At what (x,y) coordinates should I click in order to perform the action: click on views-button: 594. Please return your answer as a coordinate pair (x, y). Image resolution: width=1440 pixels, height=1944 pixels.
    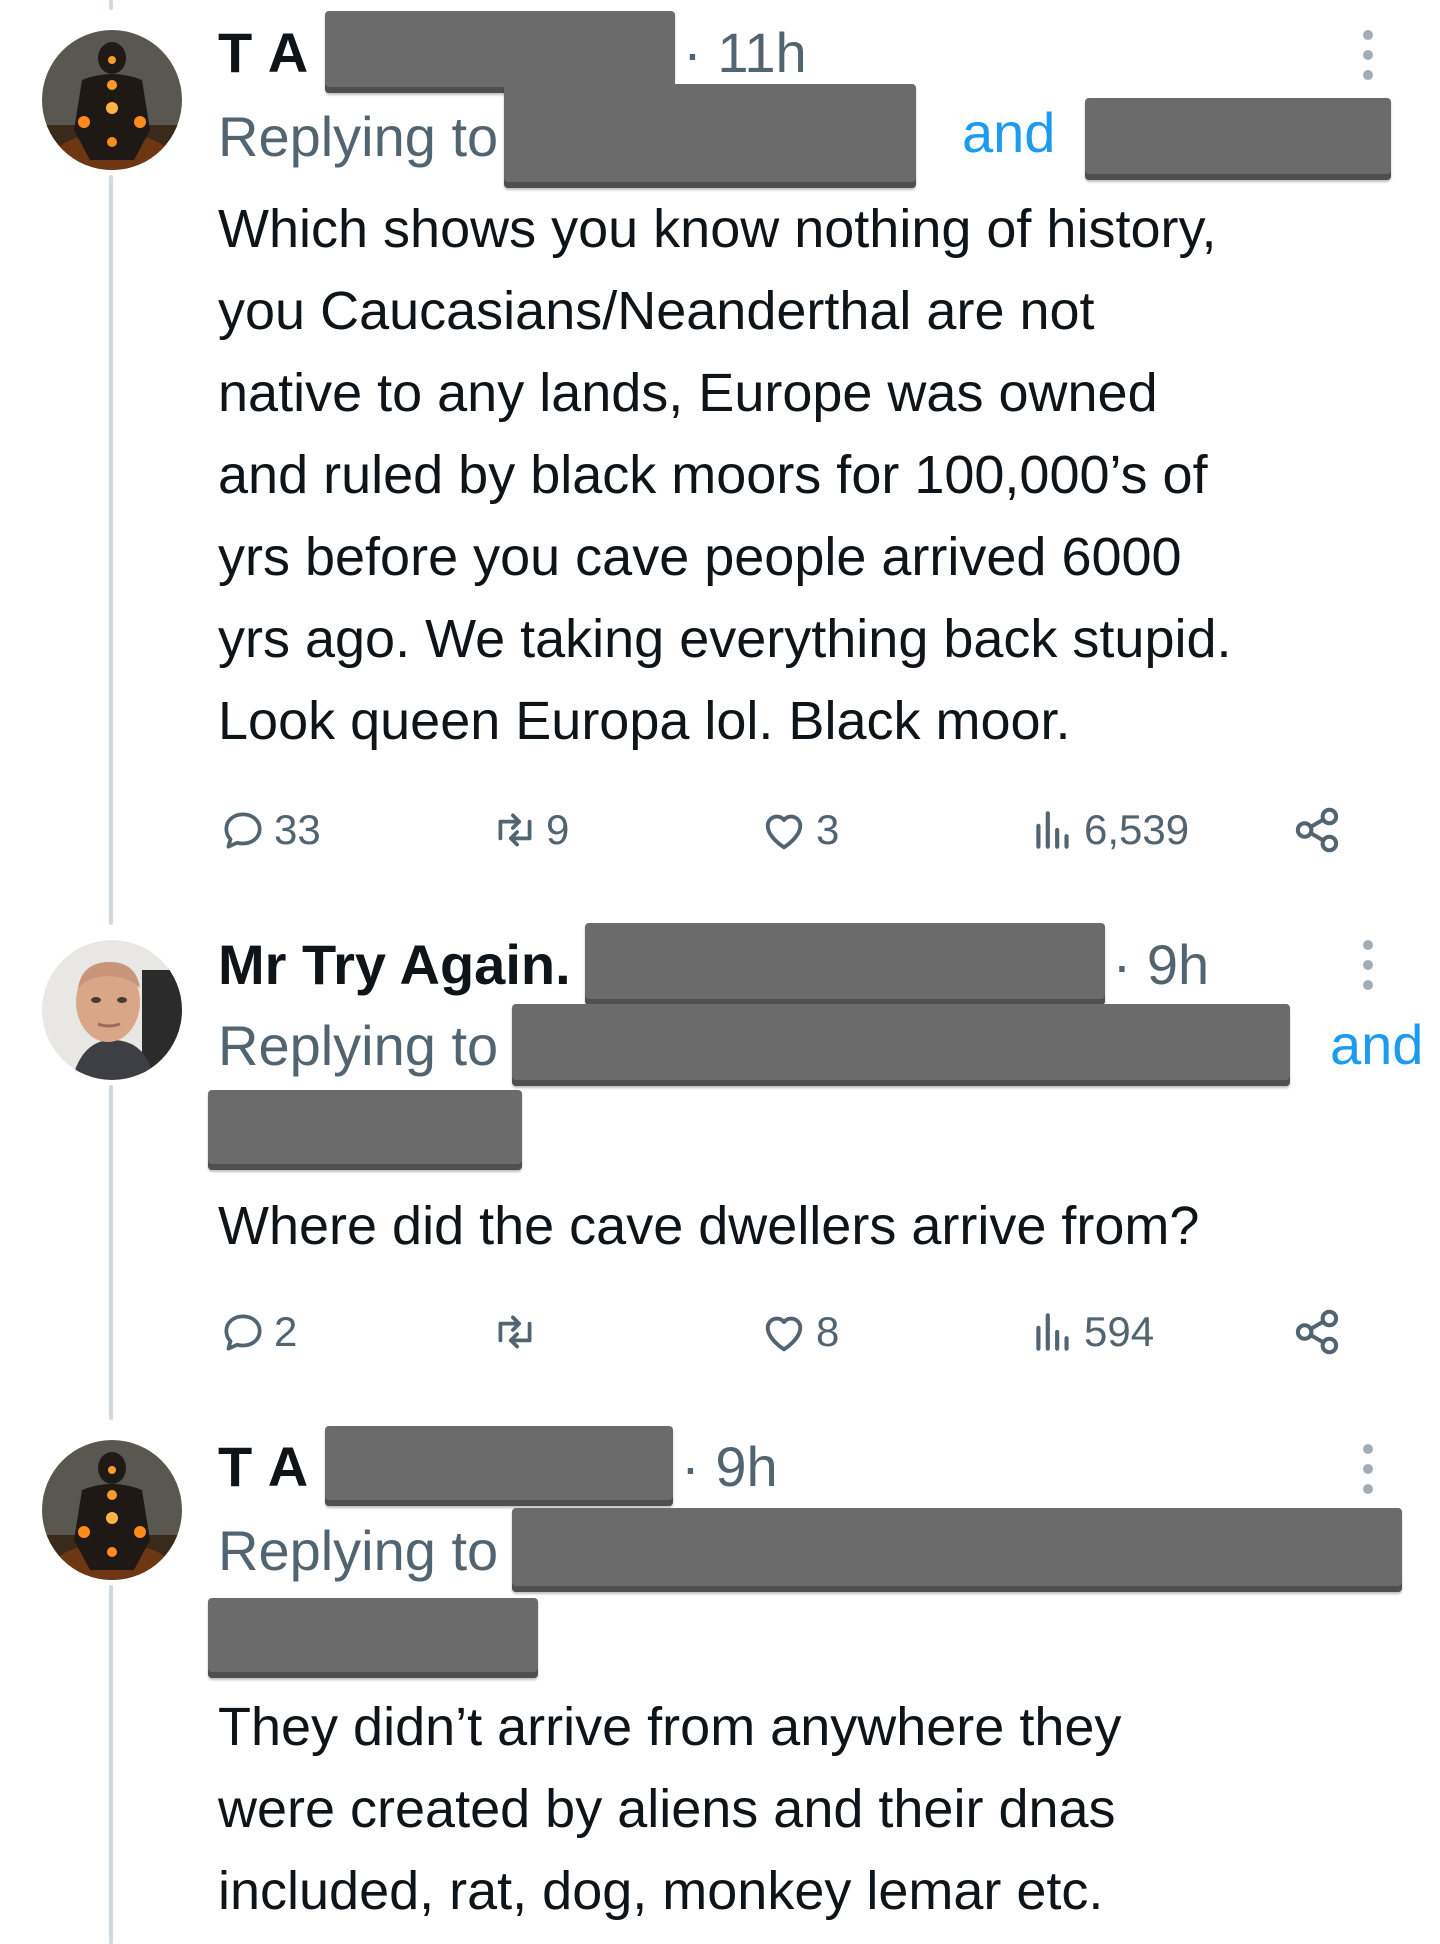
    Looking at the image, I should click on (1091, 1332).